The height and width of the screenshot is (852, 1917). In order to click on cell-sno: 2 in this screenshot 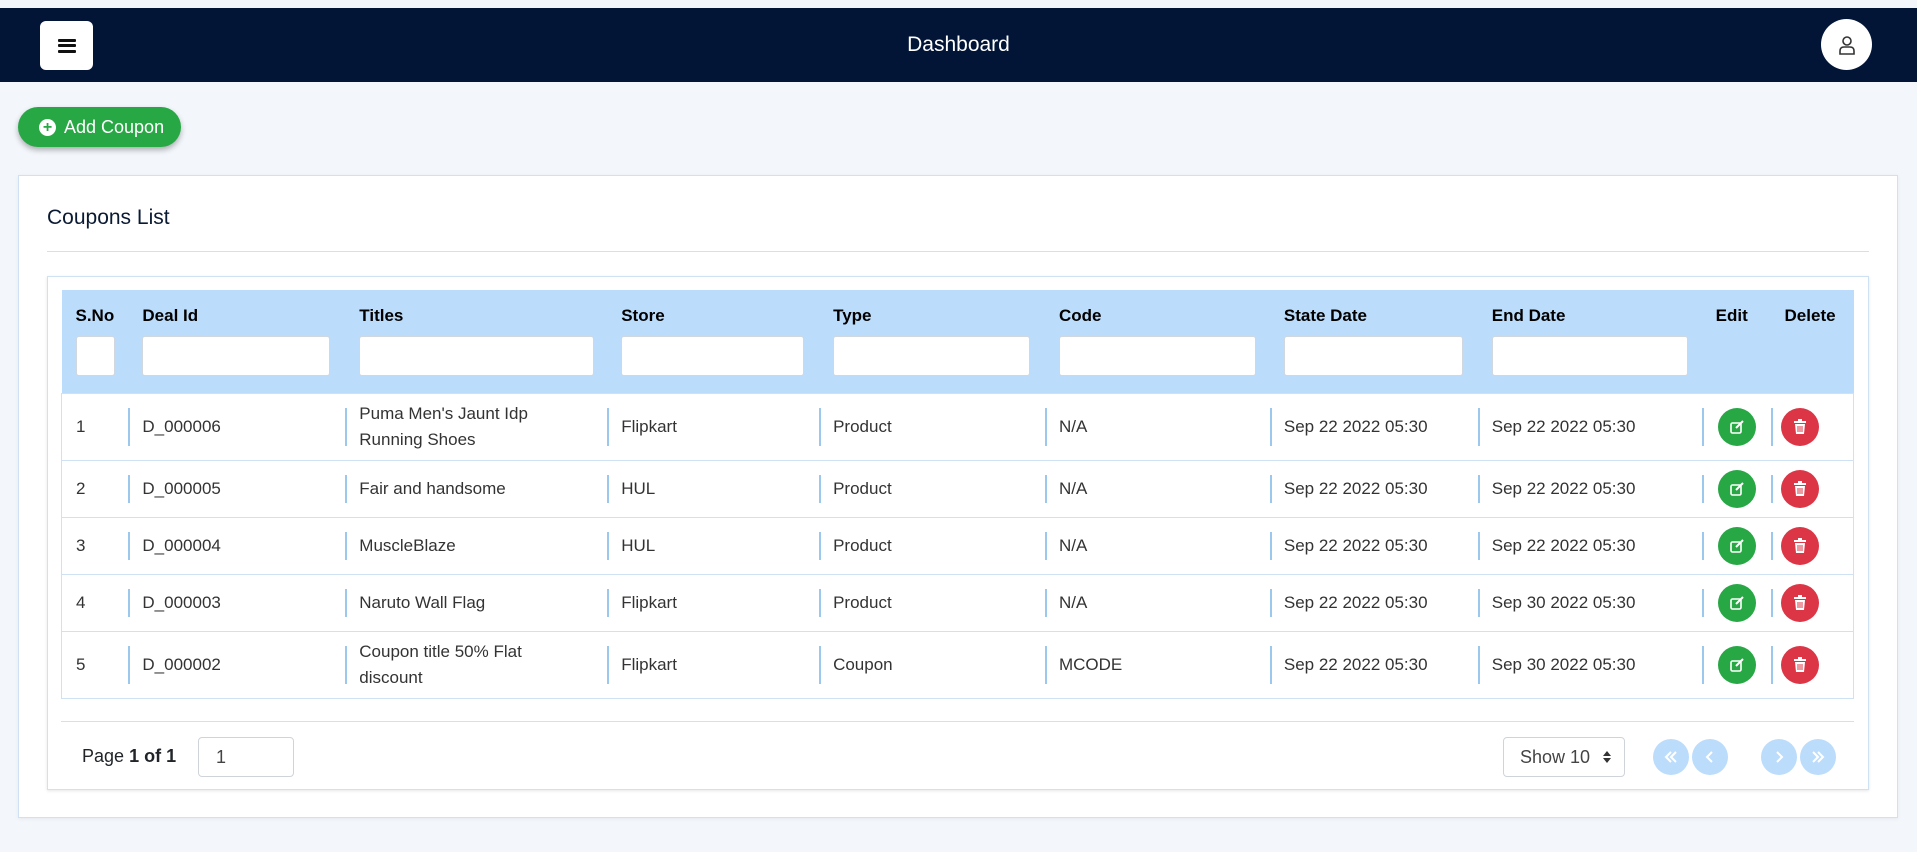, I will do `click(95, 488)`.